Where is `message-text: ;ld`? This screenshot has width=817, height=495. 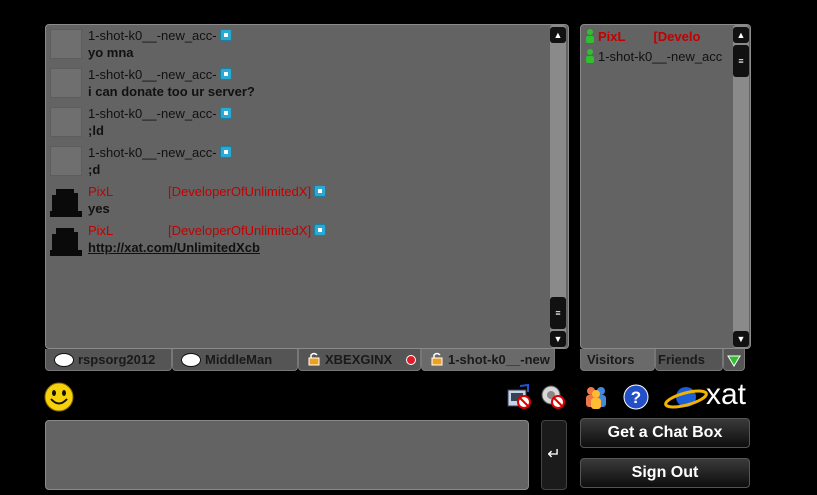
message-text: ;ld is located at coordinates (96, 130).